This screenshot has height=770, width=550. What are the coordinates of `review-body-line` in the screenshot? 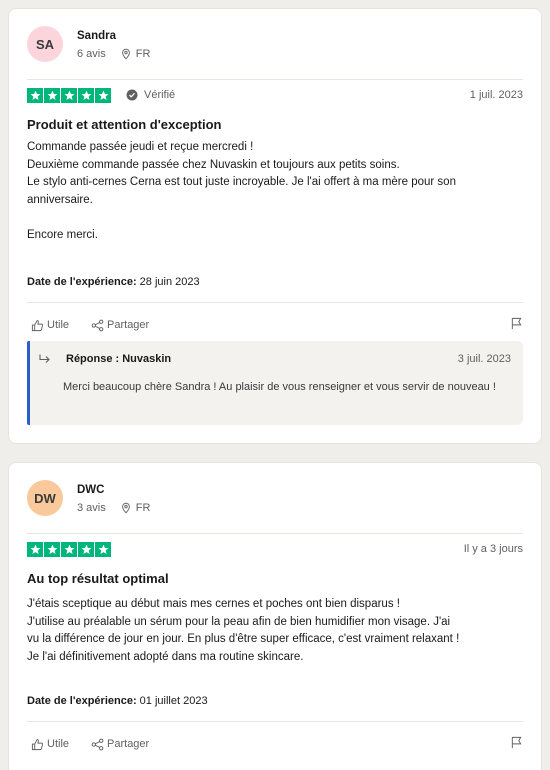 It's located at (269, 218).